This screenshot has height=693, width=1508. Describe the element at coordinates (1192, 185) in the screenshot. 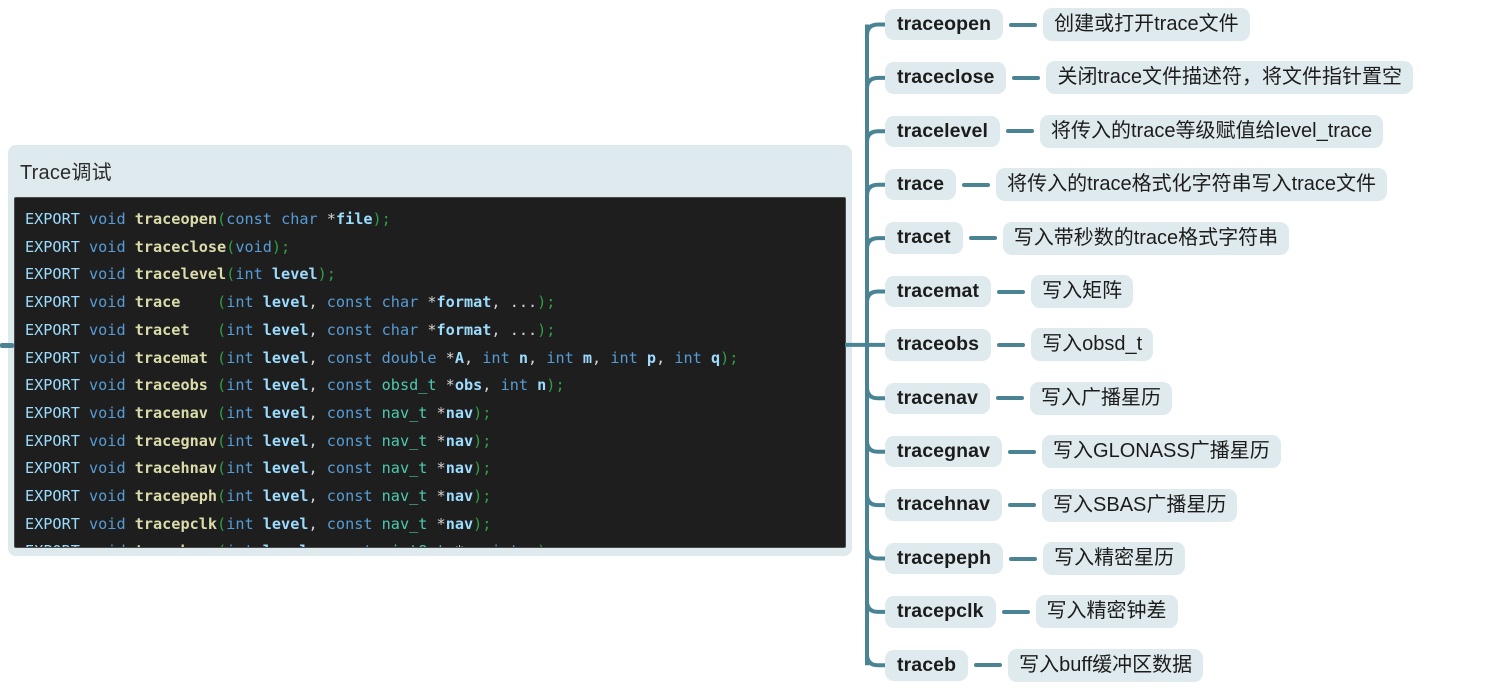

I see `mindmap-node-description: 将传入的trace格式化字符串写入trace文件` at that location.